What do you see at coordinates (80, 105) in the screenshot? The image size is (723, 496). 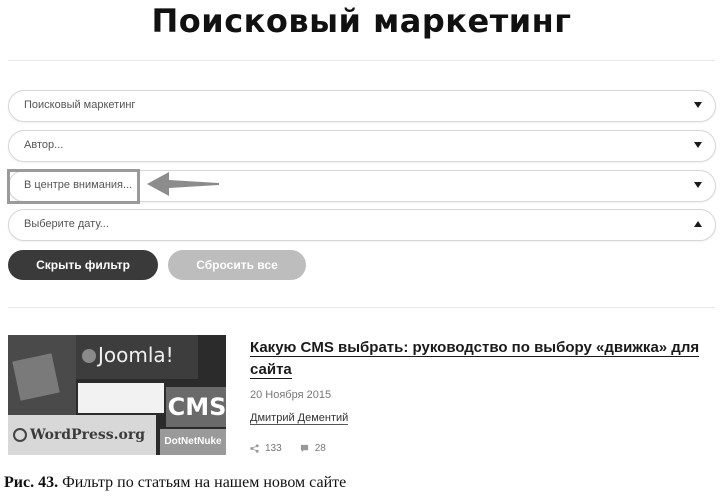 I see `category-select-value: Поисковый маркетинг` at bounding box center [80, 105].